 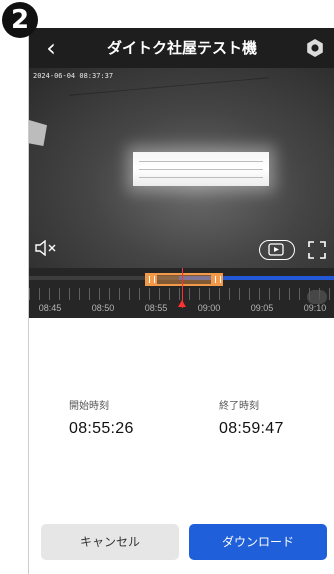 I want to click on clip-selection, so click(x=184, y=279).